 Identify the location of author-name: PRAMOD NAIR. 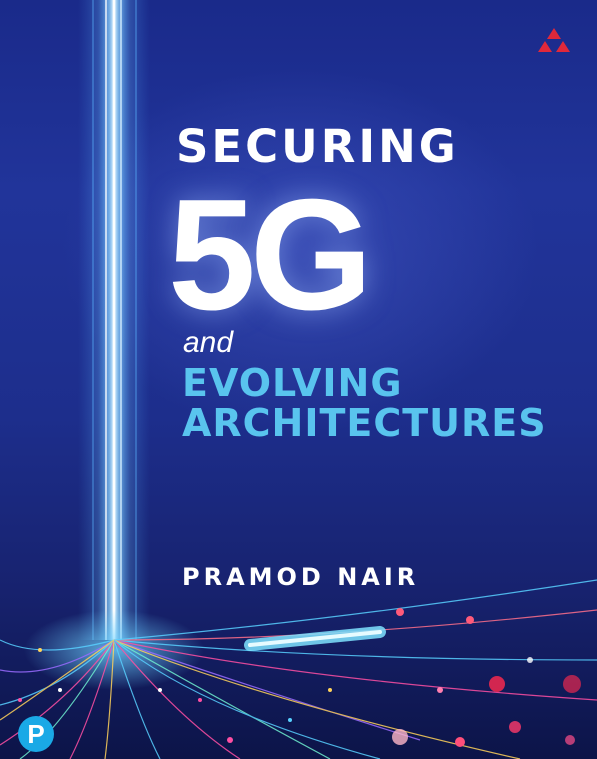
(301, 577).